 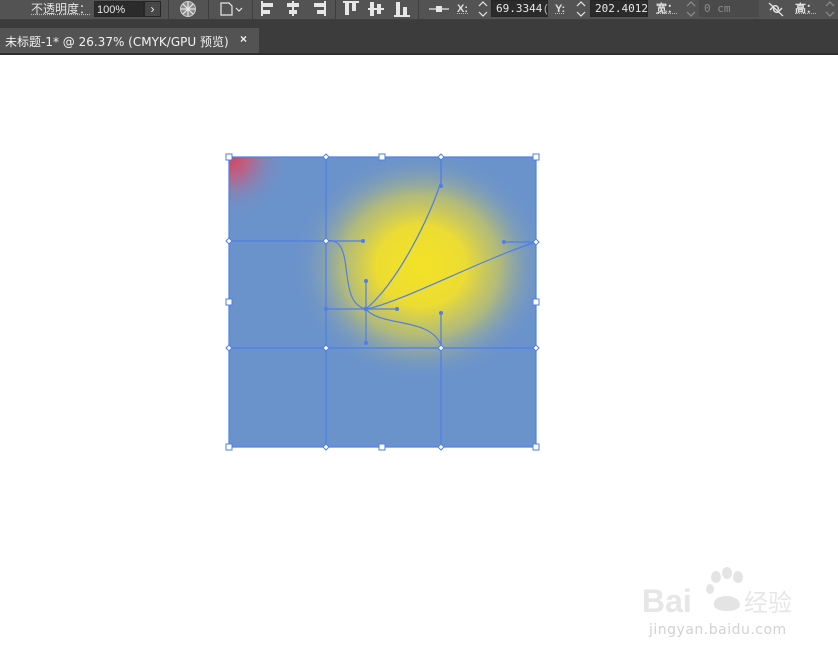 I want to click on width-input: 0 cm, so click(x=729, y=8).